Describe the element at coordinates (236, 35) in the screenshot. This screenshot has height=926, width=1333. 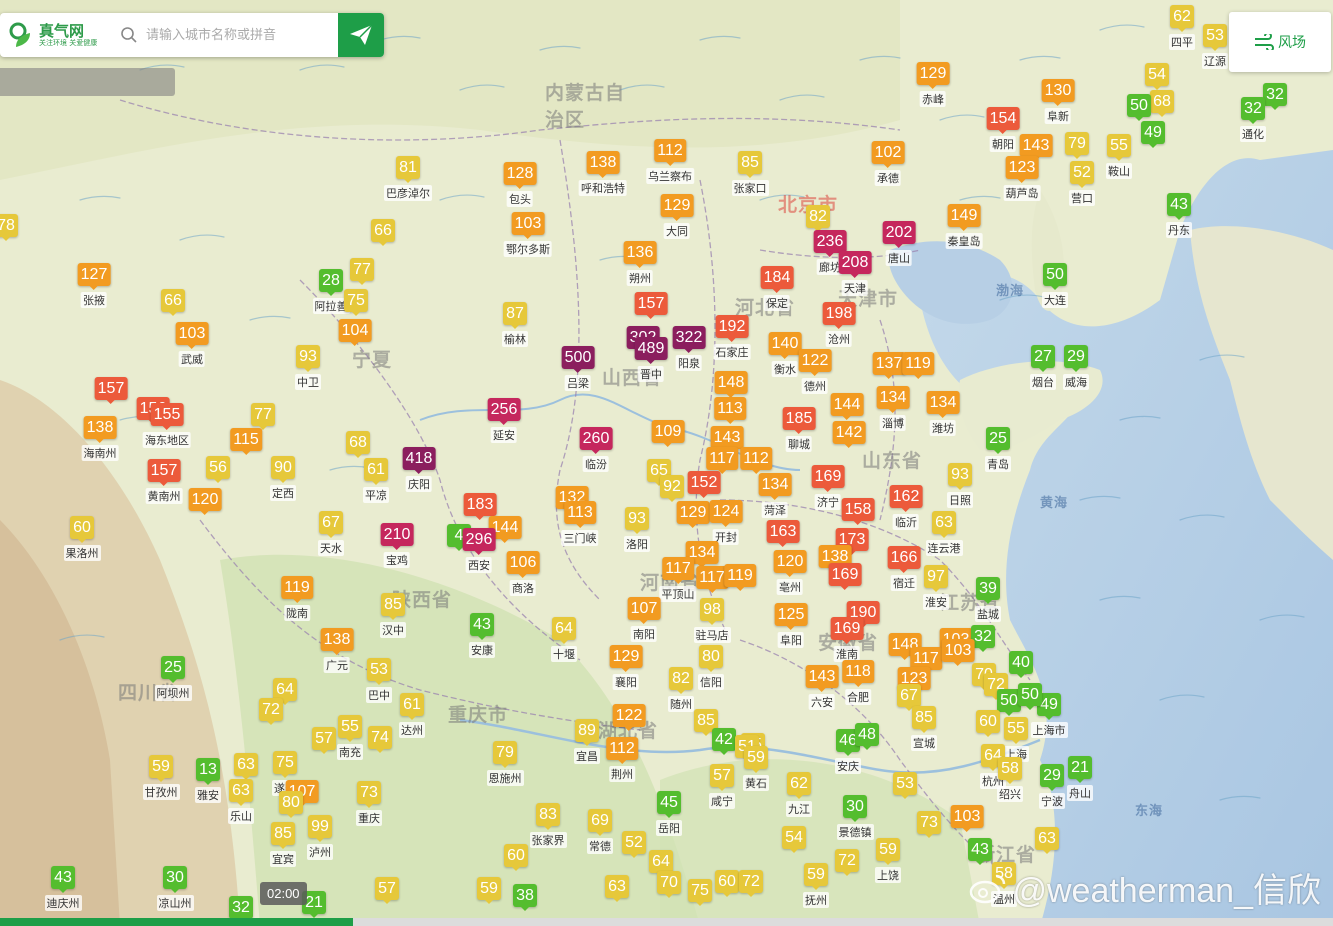
I see `search-input` at that location.